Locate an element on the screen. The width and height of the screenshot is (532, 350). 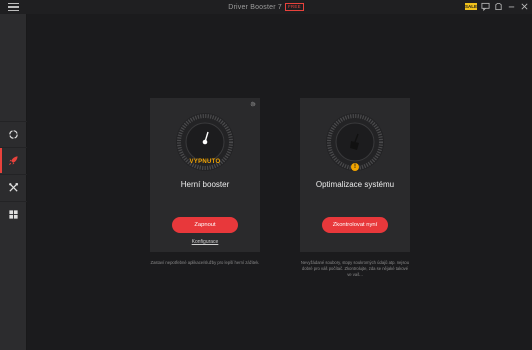
title-bar: Driver Booster 7 FREE SALE is located at coordinates (266, 7).